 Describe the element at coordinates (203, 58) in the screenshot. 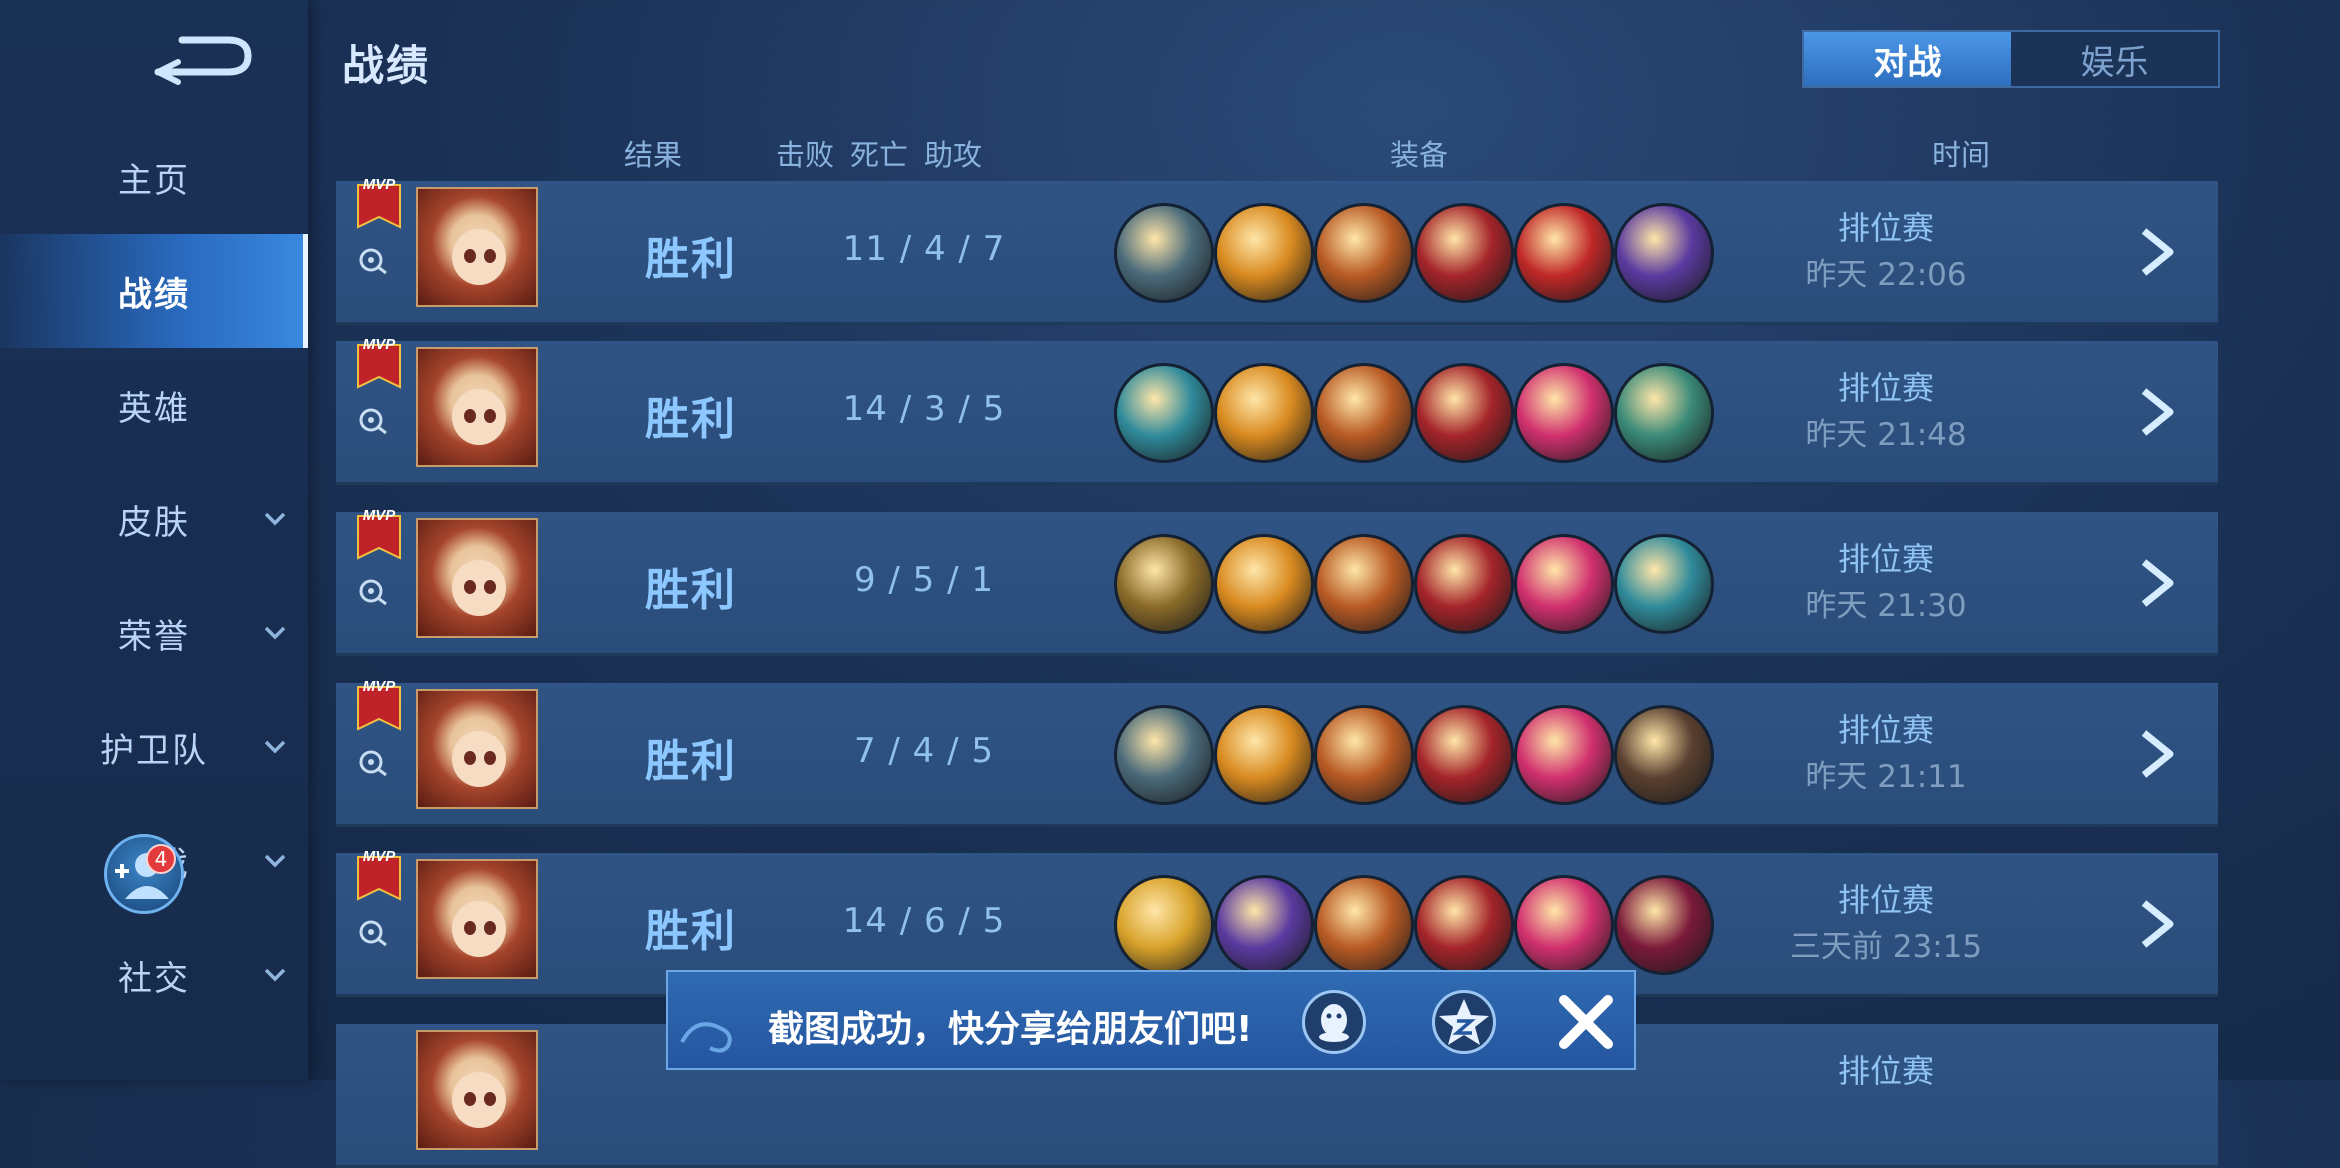

I see `back-arrow-icon` at that location.